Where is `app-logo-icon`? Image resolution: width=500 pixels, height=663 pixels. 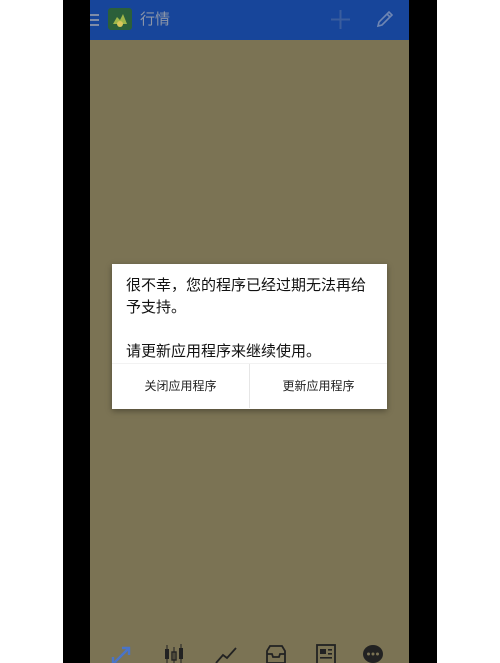
app-logo-icon is located at coordinates (120, 19).